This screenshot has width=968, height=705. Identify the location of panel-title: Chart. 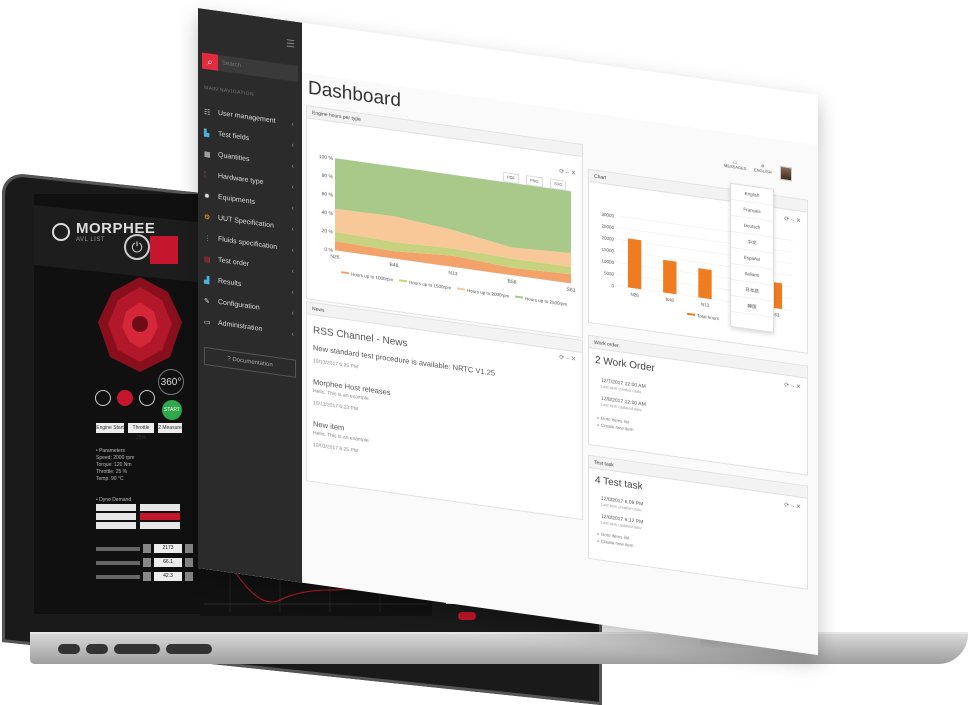
(600, 177).